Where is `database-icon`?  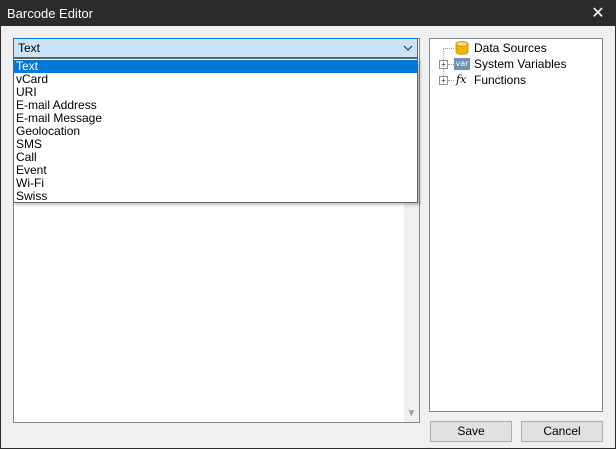
database-icon is located at coordinates (462, 48).